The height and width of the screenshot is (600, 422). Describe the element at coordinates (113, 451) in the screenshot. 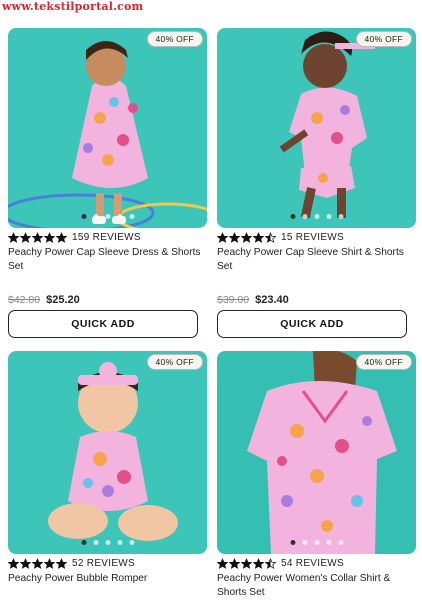

I see `baby-in-romper-photo` at that location.